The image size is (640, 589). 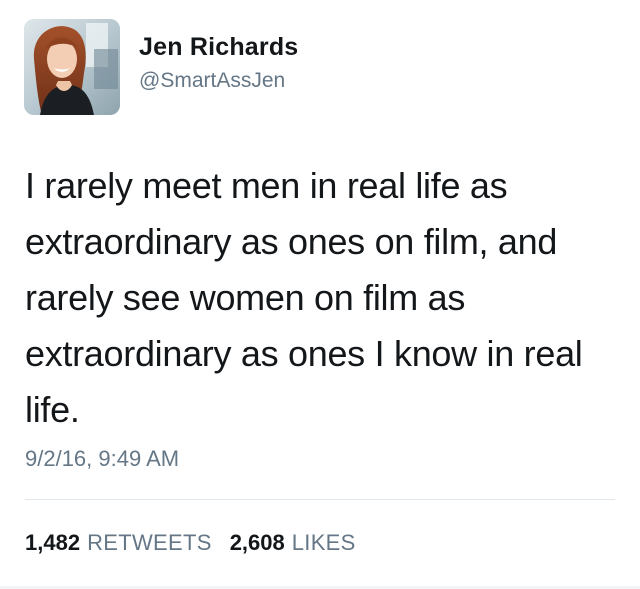 I want to click on retweets-stat: 1,482 RETWEETS, so click(x=118, y=543).